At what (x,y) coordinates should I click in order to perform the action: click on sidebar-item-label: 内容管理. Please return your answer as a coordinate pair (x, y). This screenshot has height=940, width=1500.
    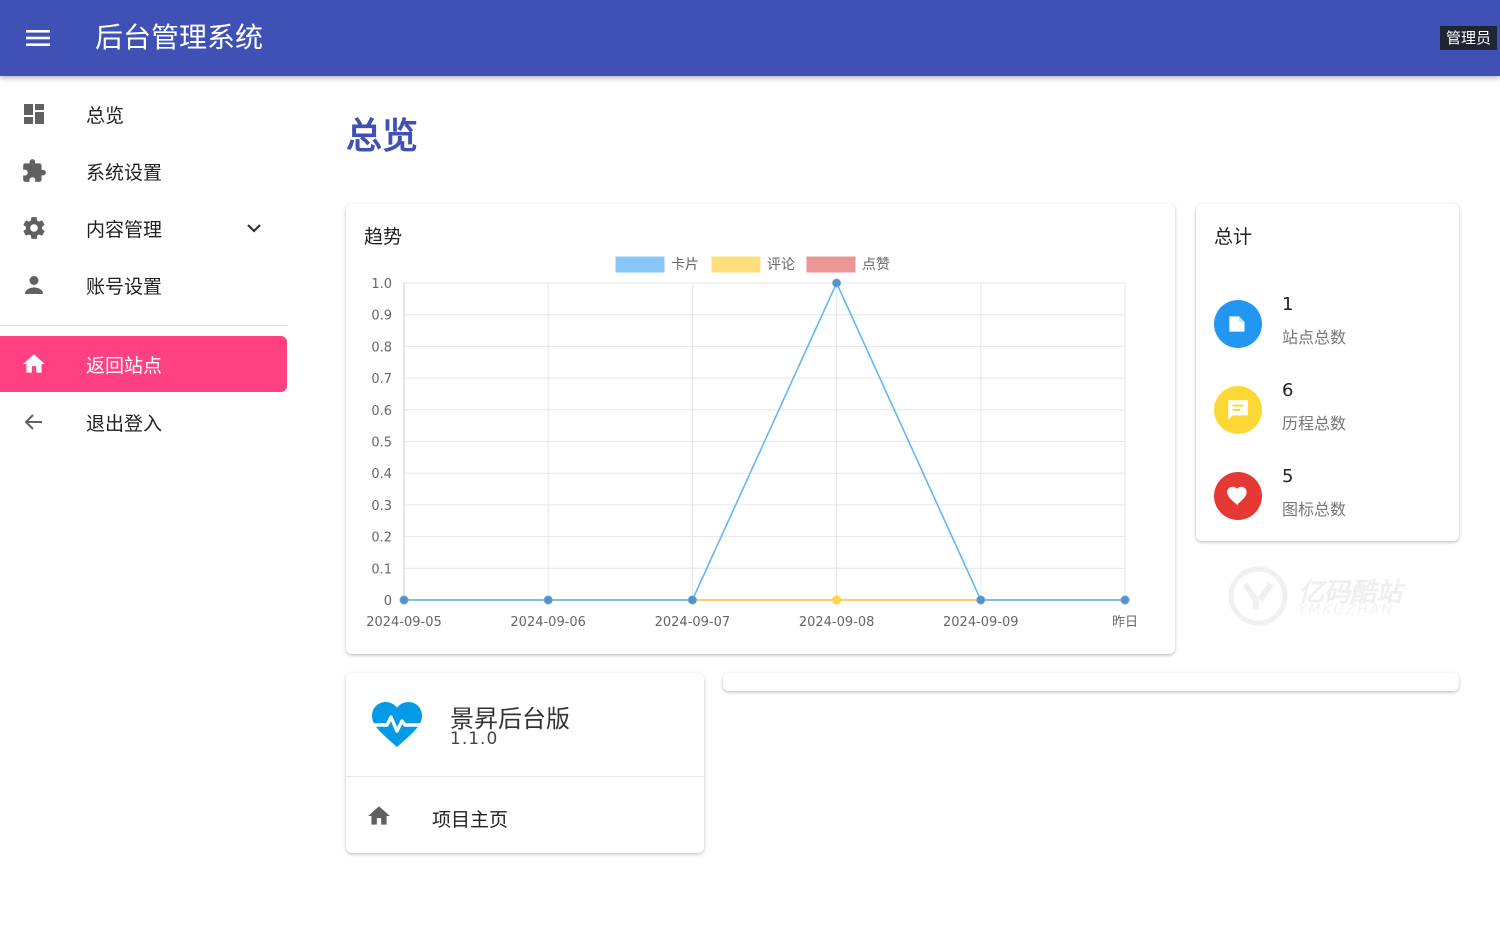
    Looking at the image, I should click on (124, 229).